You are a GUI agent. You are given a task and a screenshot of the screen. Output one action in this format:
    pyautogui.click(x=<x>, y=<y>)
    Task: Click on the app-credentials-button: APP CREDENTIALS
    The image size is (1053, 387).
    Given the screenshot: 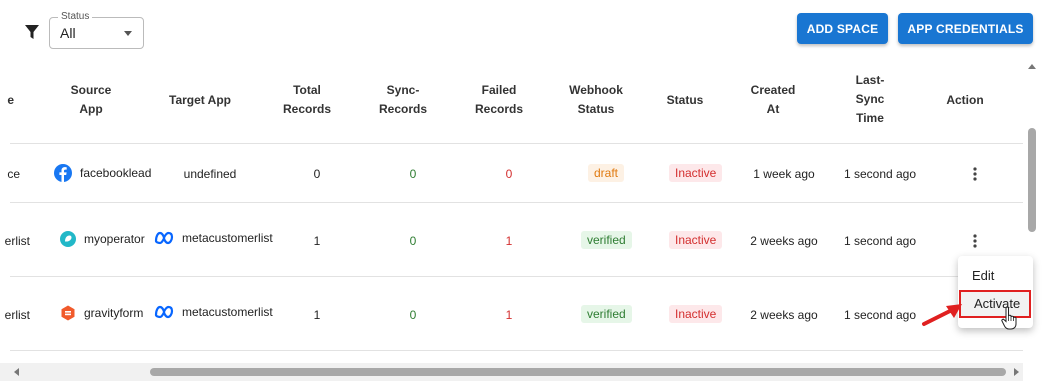 What is the action you would take?
    pyautogui.click(x=965, y=28)
    